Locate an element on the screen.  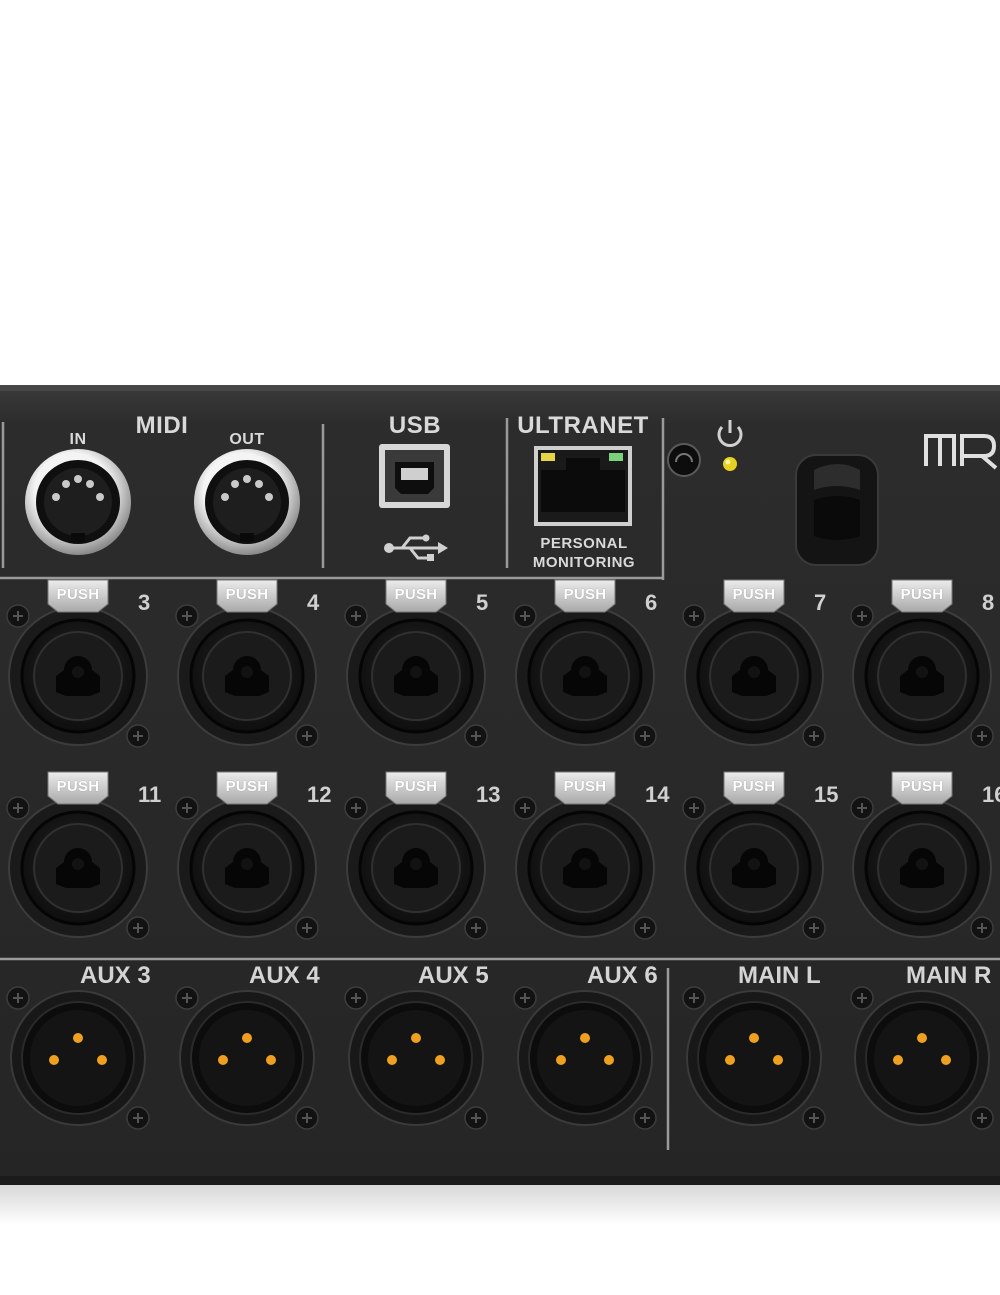
link-led-green is located at coordinates (616, 457).